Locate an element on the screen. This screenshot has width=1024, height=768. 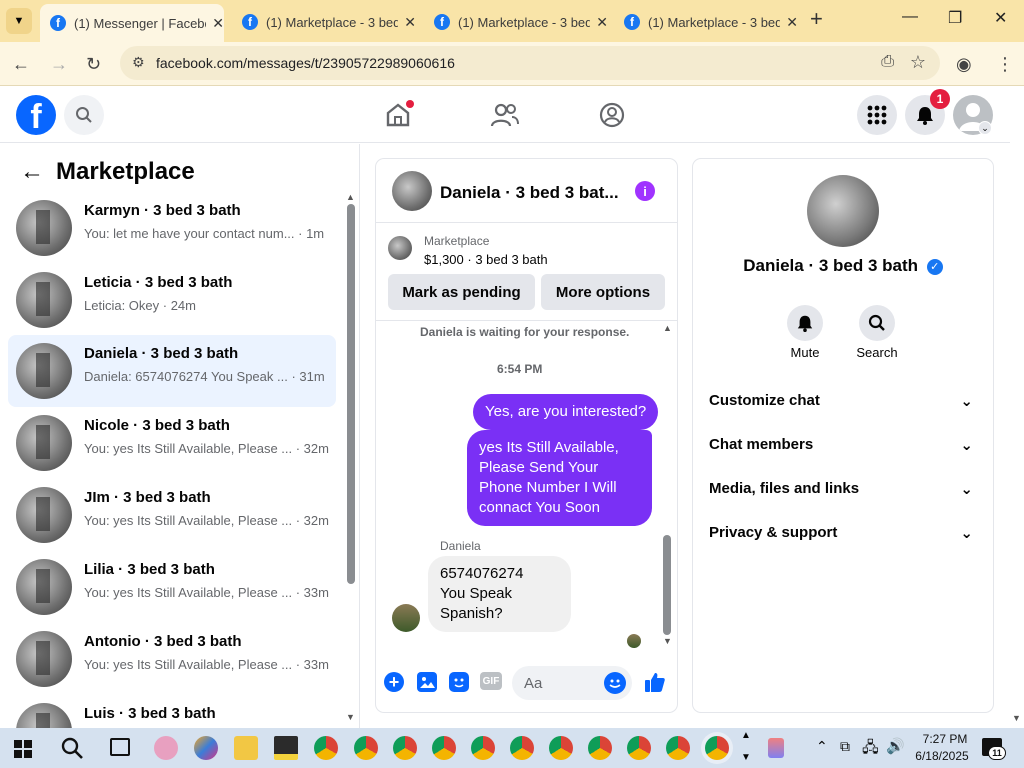
chat-scroll-down-icon: ▼ is located at coordinates (667, 641).